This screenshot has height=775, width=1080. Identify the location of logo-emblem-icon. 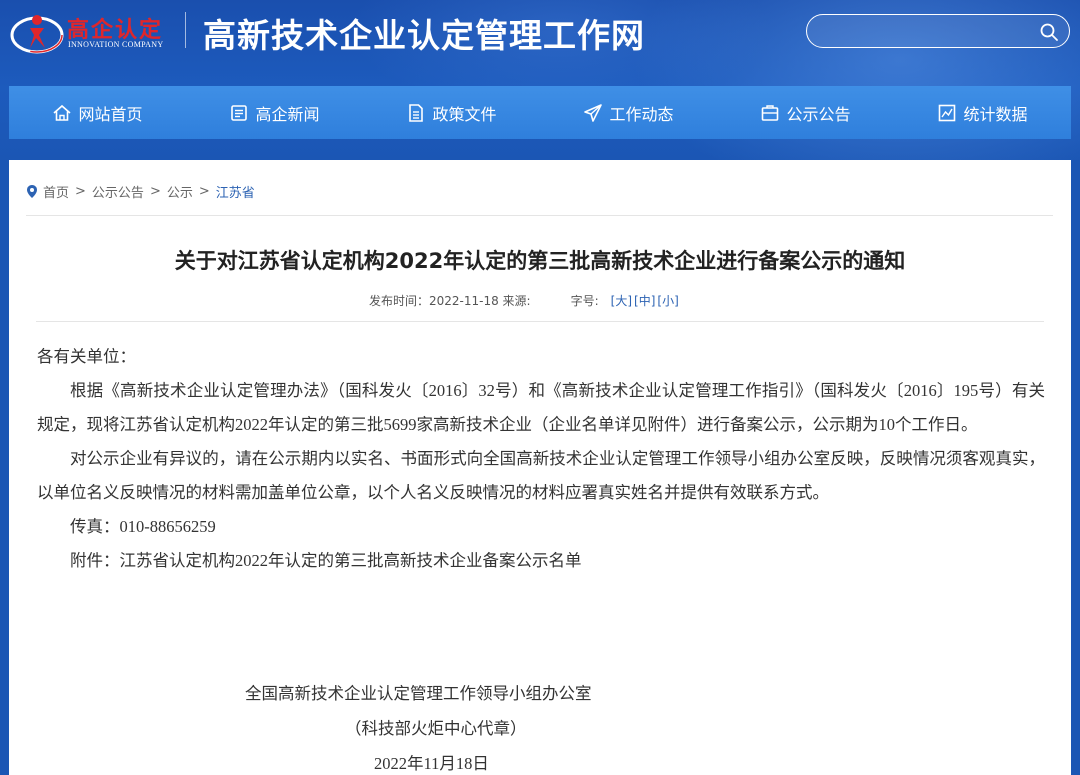
(37, 34).